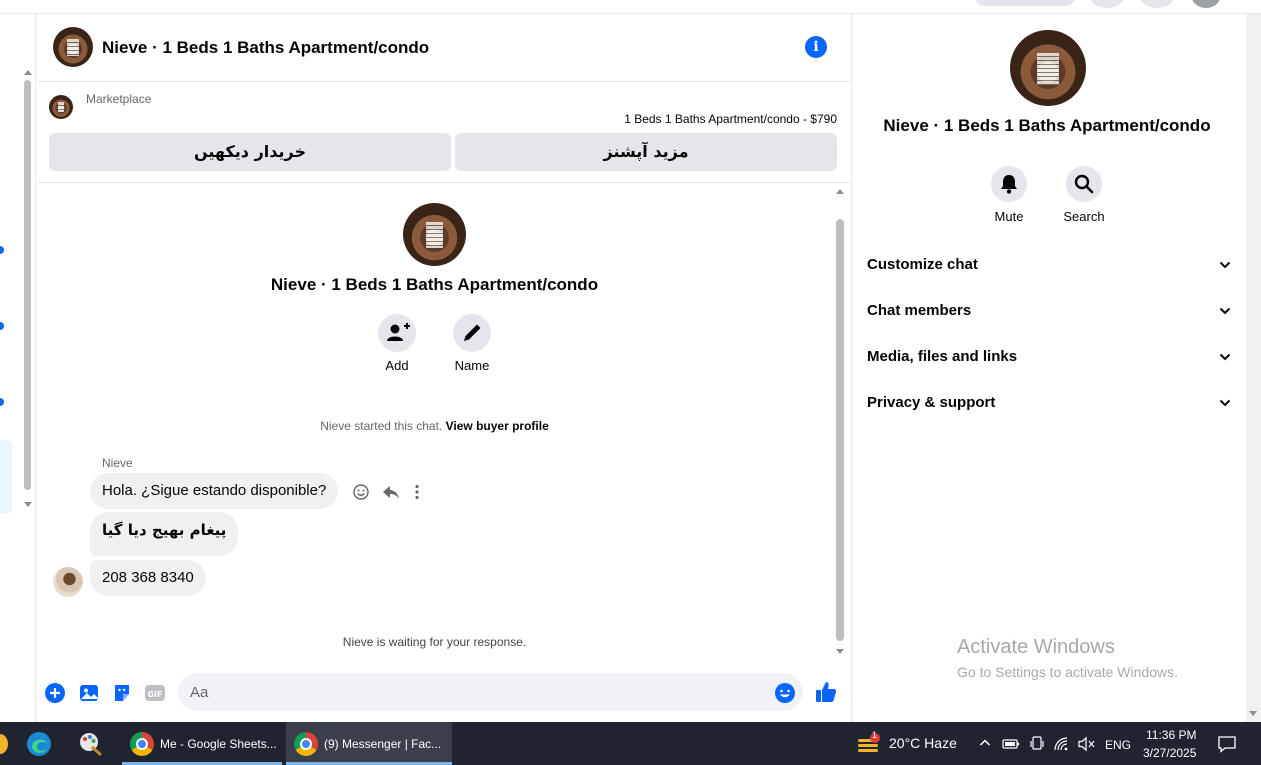 This screenshot has width=1261, height=765. I want to click on add-button, so click(397, 333).